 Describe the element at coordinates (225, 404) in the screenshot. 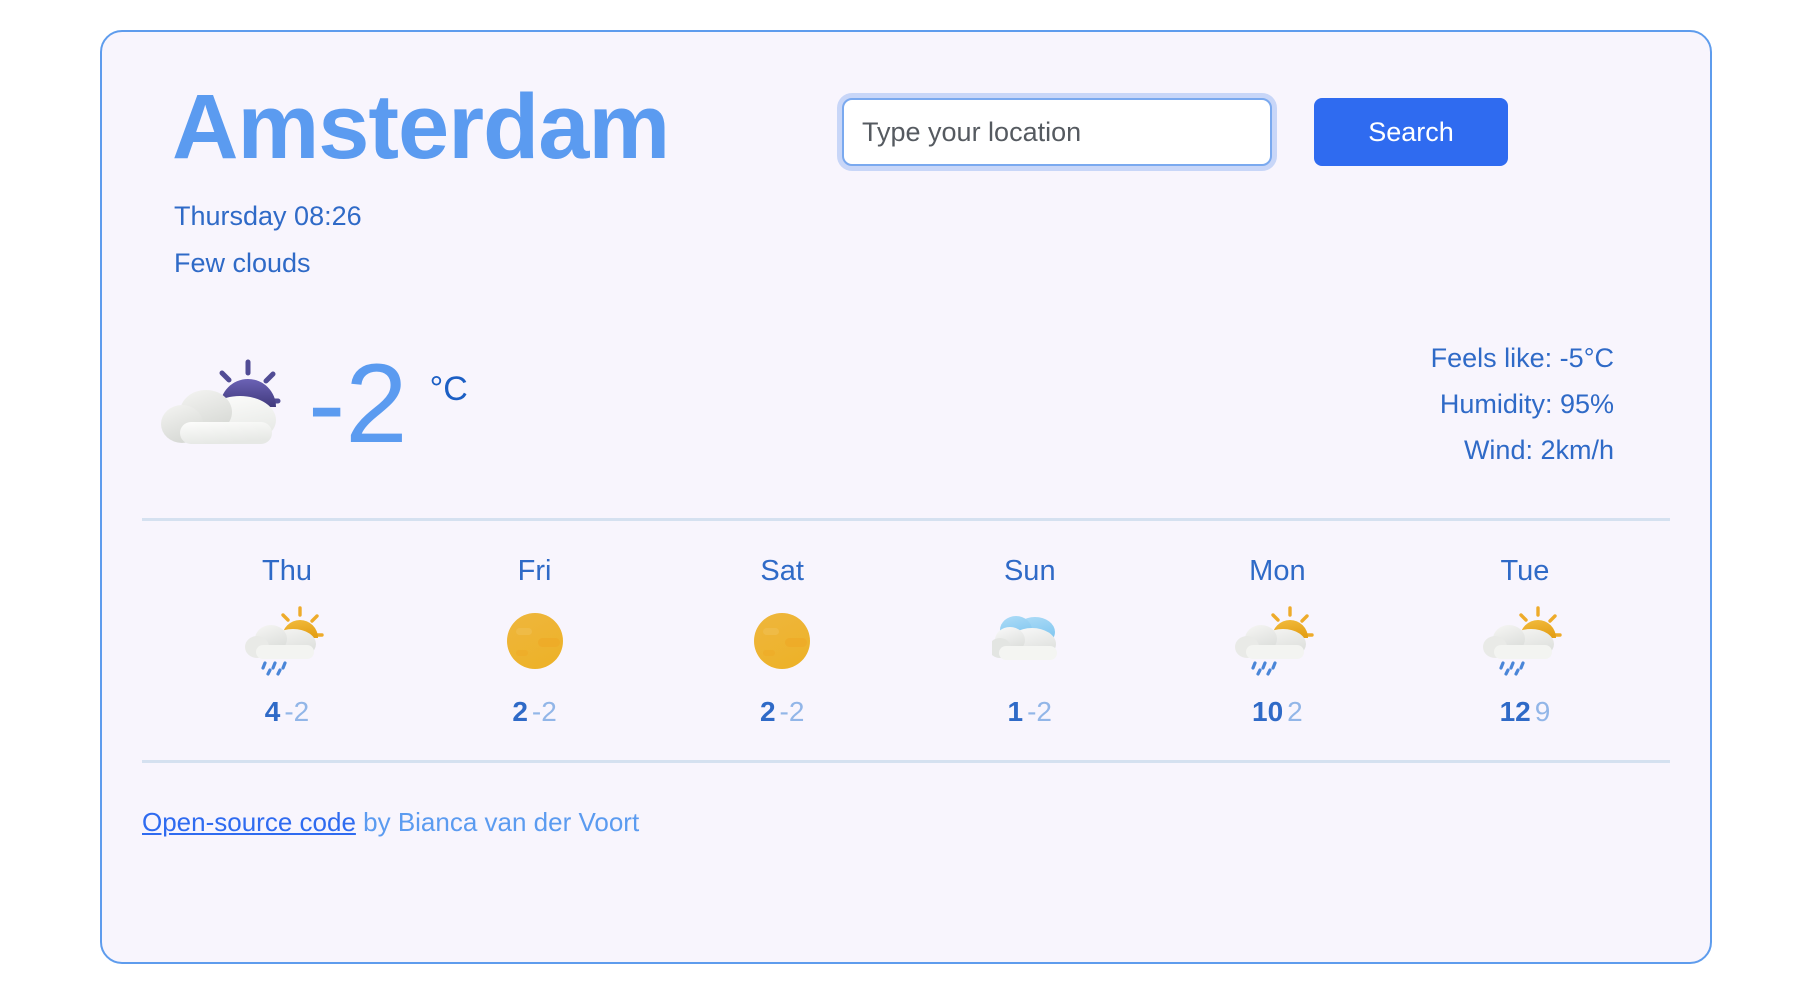

I see `few-clouds-night-icon` at that location.